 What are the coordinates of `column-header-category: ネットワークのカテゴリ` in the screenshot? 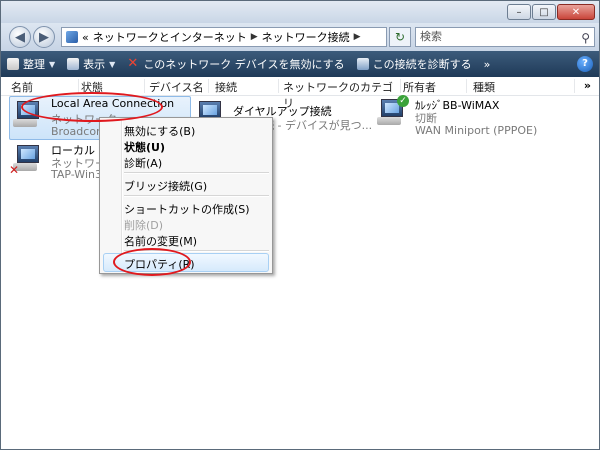 It's located at (340, 94).